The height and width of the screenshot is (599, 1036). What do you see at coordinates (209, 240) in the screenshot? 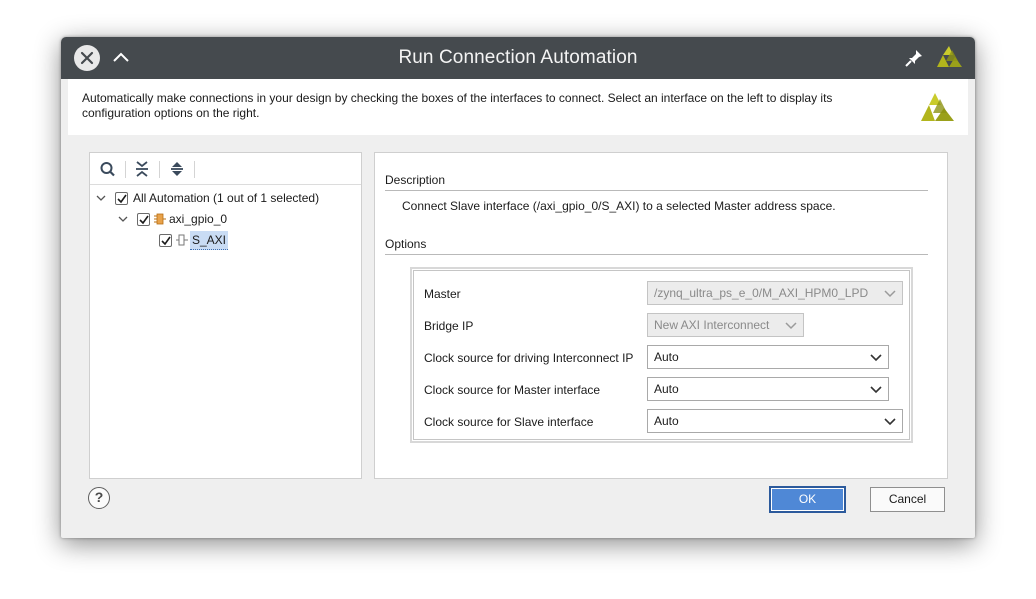
I see `tree-item-label: S_AXI` at bounding box center [209, 240].